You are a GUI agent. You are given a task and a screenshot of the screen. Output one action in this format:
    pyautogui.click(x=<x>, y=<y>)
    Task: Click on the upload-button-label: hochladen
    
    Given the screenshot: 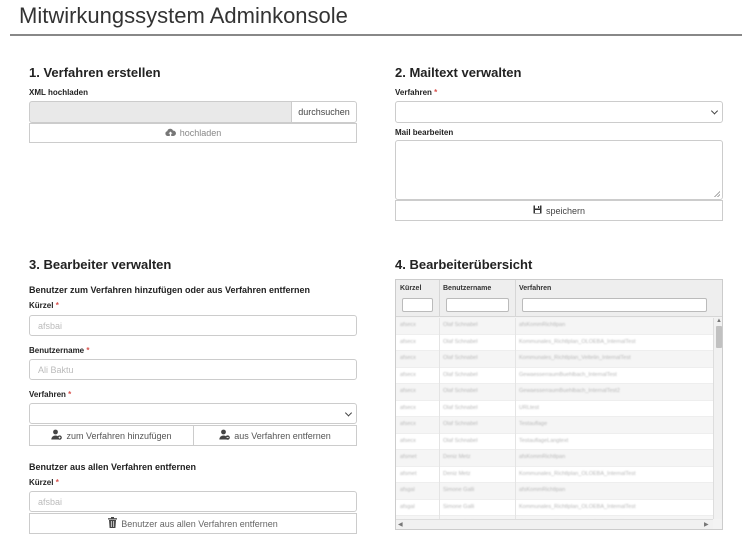 What is the action you would take?
    pyautogui.click(x=200, y=133)
    